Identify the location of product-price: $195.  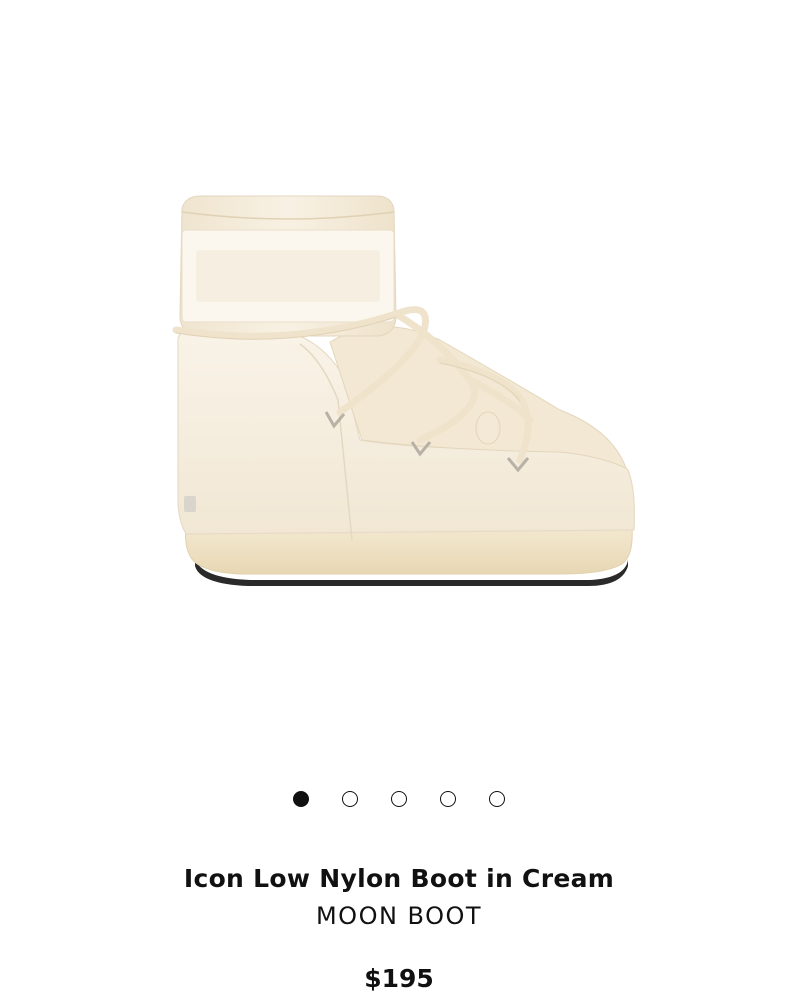
(399, 978).